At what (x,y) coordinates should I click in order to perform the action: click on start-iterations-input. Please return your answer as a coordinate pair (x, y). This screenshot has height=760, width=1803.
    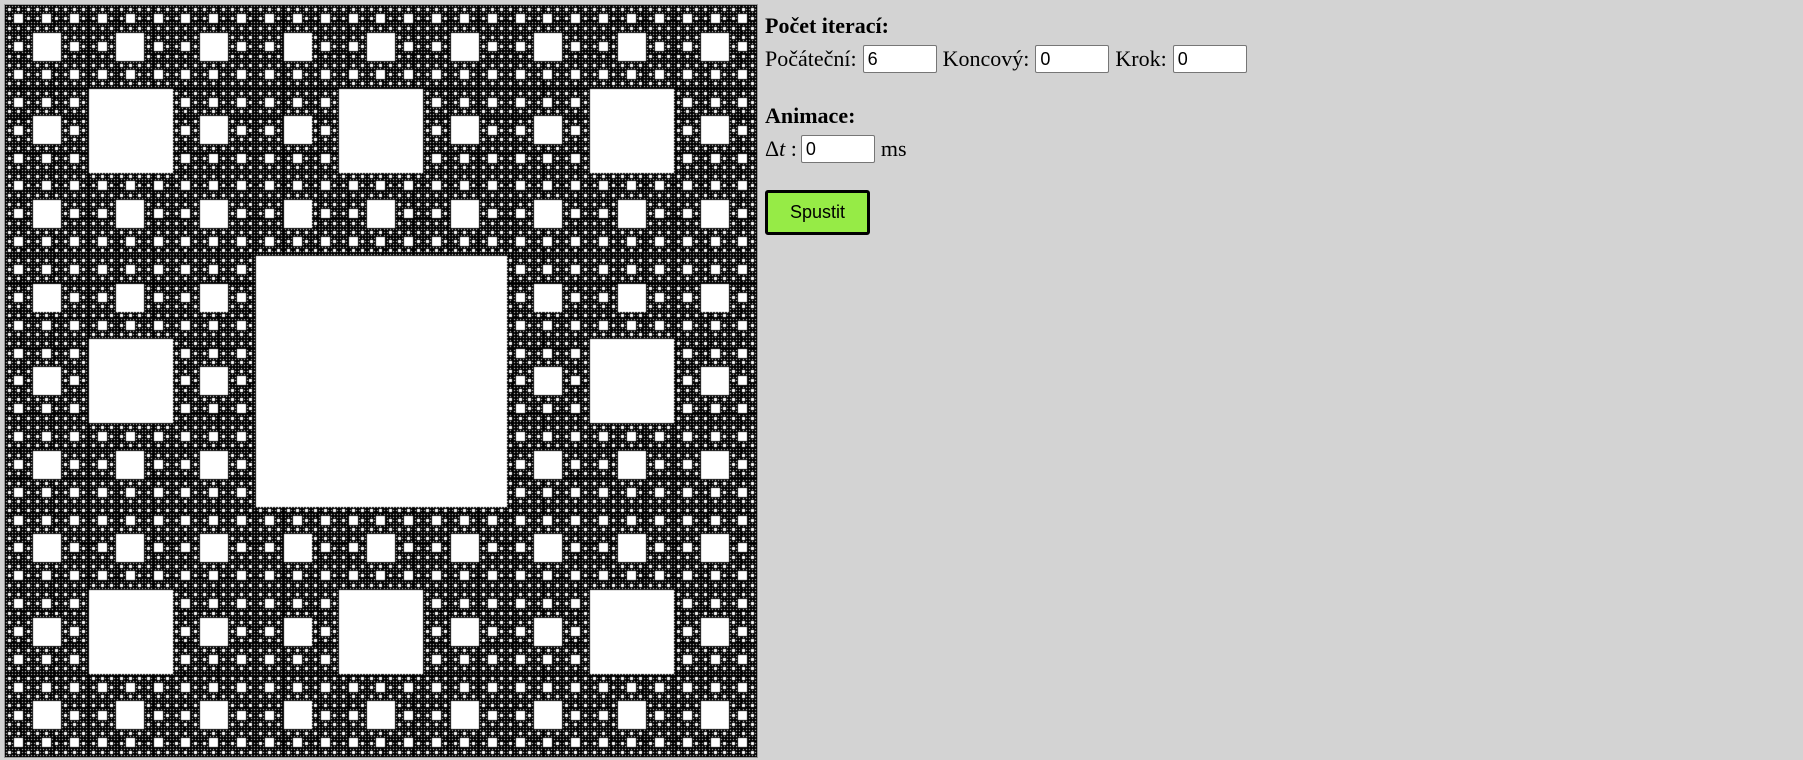
    Looking at the image, I should click on (899, 59).